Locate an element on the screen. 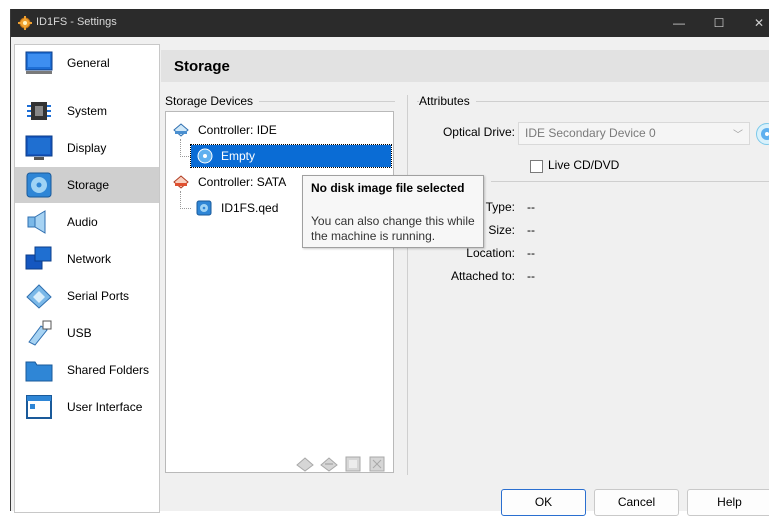 The image size is (769, 516). ok-button: OK is located at coordinates (543, 502).